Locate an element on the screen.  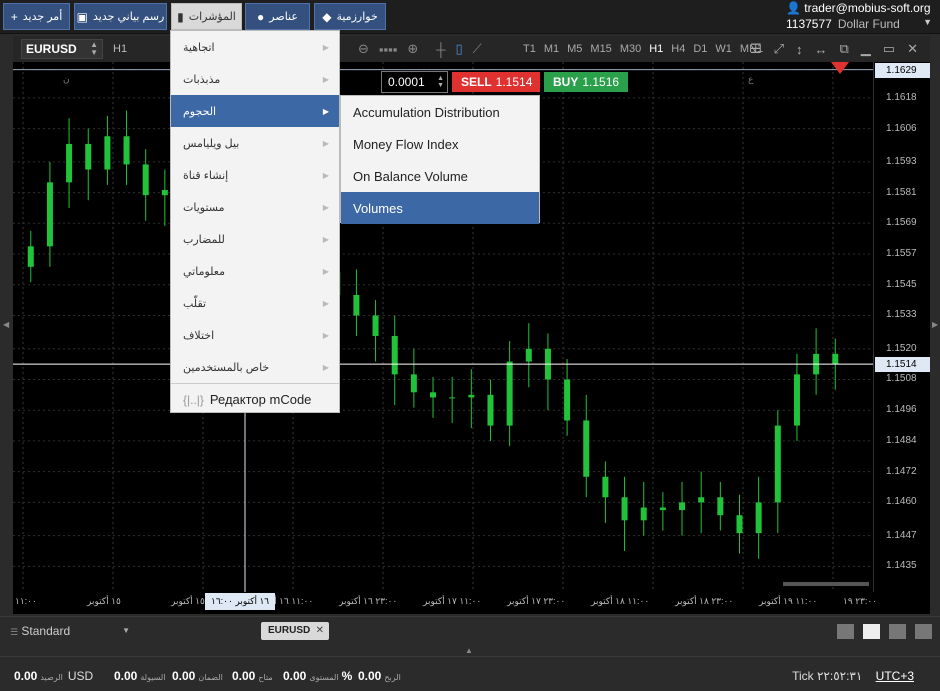
tf-h1: H1 is located at coordinates (656, 49).